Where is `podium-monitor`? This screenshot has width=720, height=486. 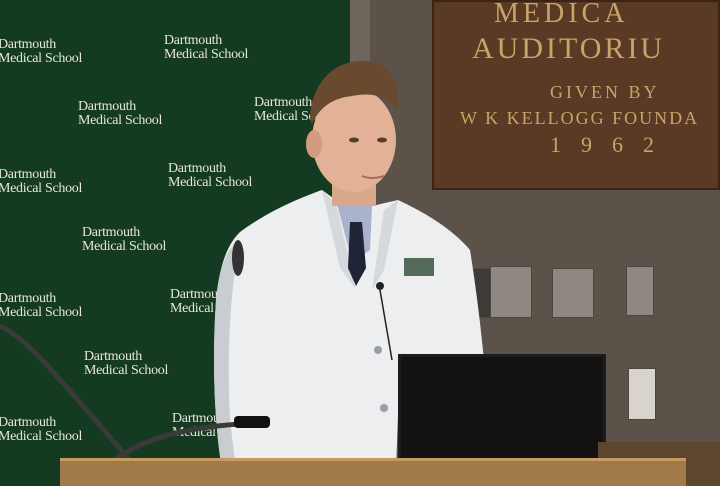
podium-monitor is located at coordinates (502, 410).